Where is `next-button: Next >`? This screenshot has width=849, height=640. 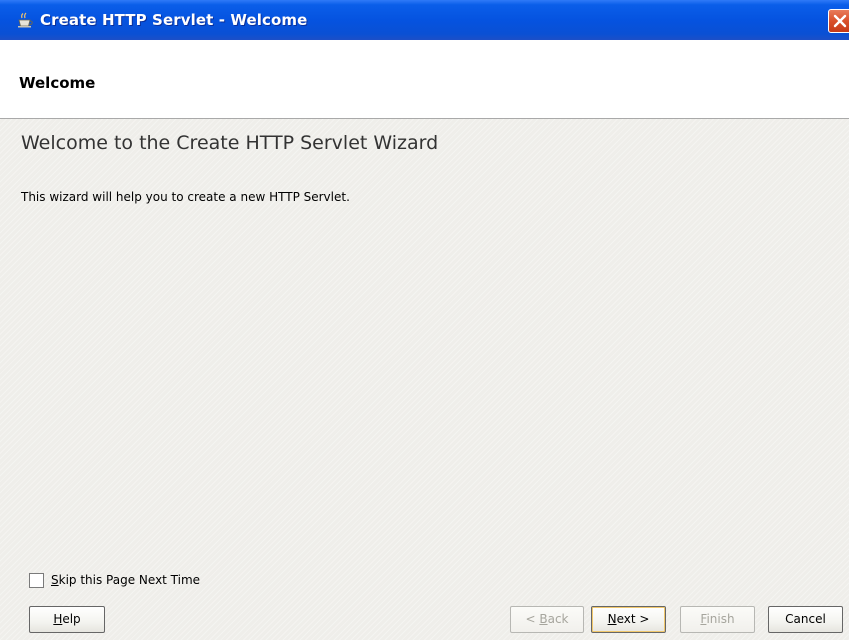
next-button: Next > is located at coordinates (628, 619).